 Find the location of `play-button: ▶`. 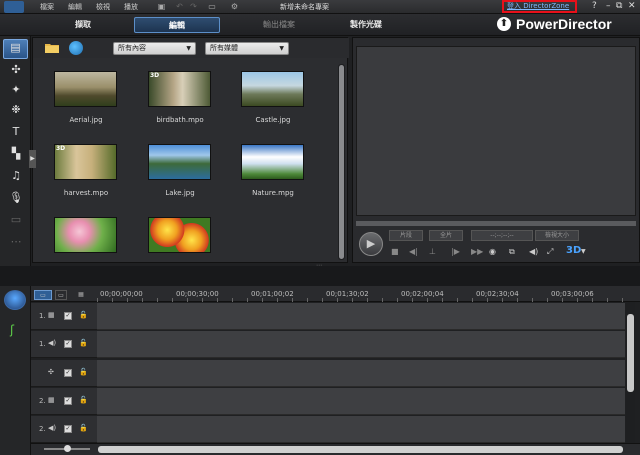

play-button: ▶ is located at coordinates (371, 244).